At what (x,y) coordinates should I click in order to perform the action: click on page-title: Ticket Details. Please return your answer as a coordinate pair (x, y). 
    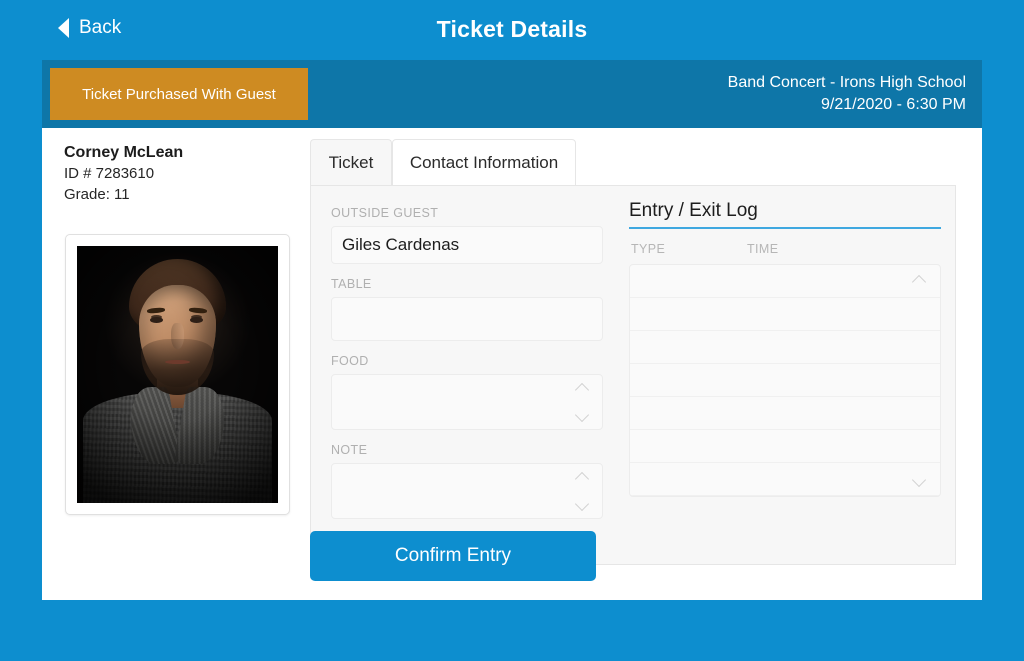
    Looking at the image, I should click on (512, 29).